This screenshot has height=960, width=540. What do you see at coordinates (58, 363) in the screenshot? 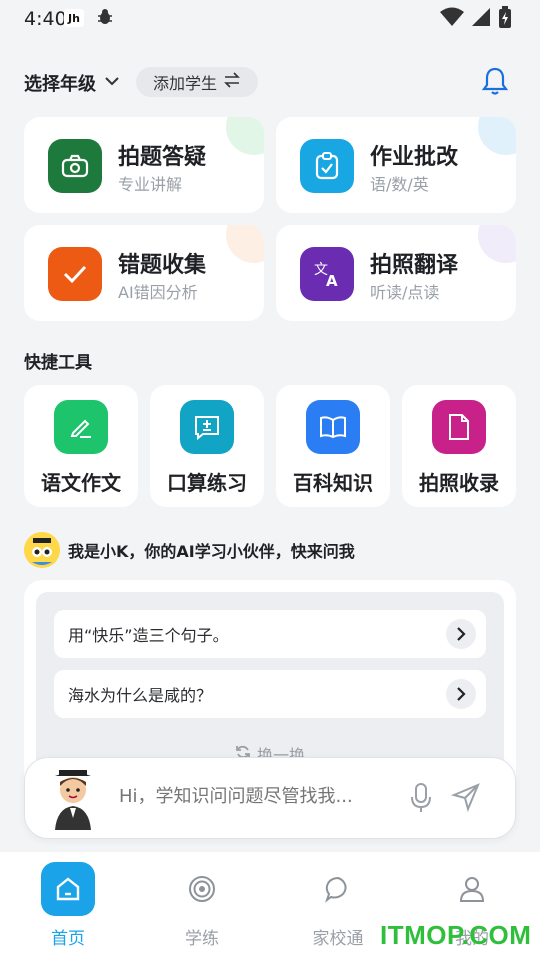
I see `quick-tools-title: 快捷工具` at bounding box center [58, 363].